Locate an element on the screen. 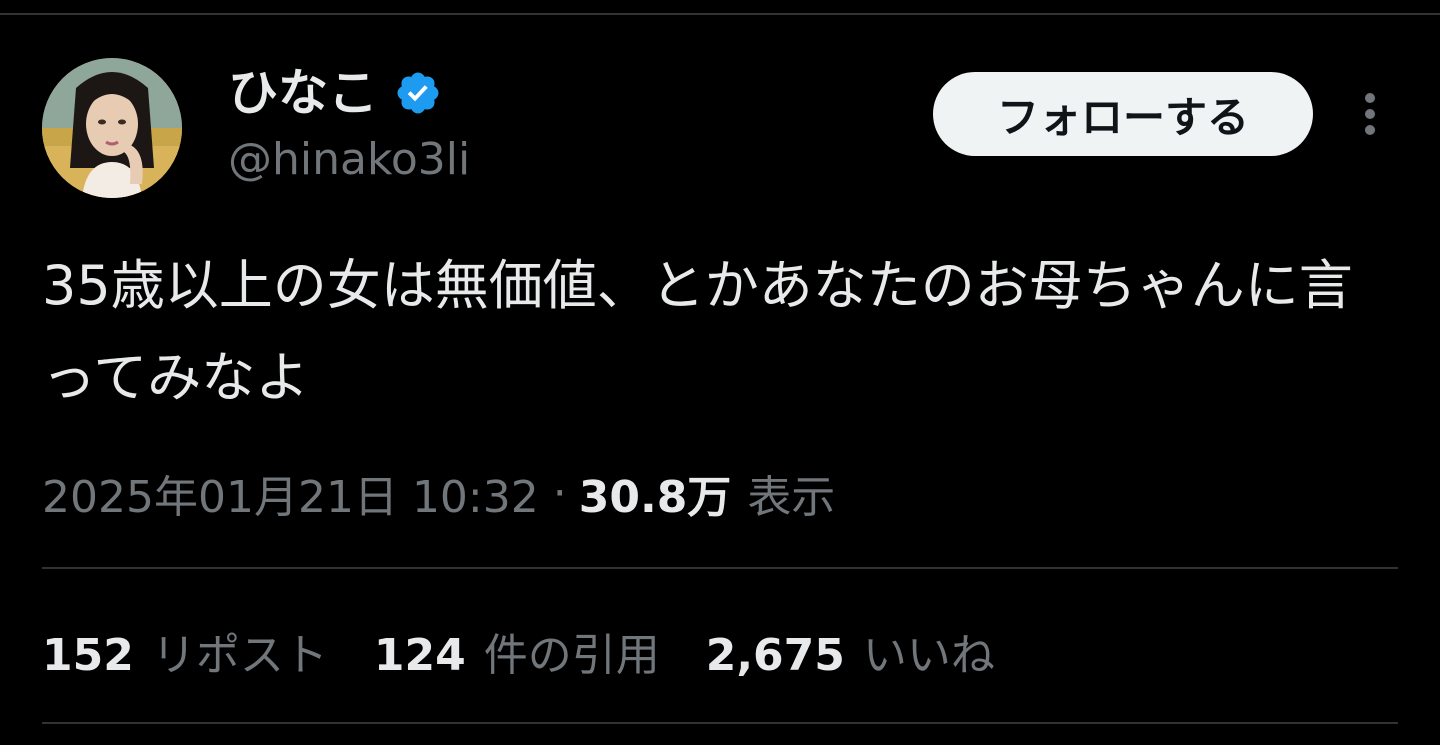 The image size is (1440, 745). avatar is located at coordinates (112, 128).